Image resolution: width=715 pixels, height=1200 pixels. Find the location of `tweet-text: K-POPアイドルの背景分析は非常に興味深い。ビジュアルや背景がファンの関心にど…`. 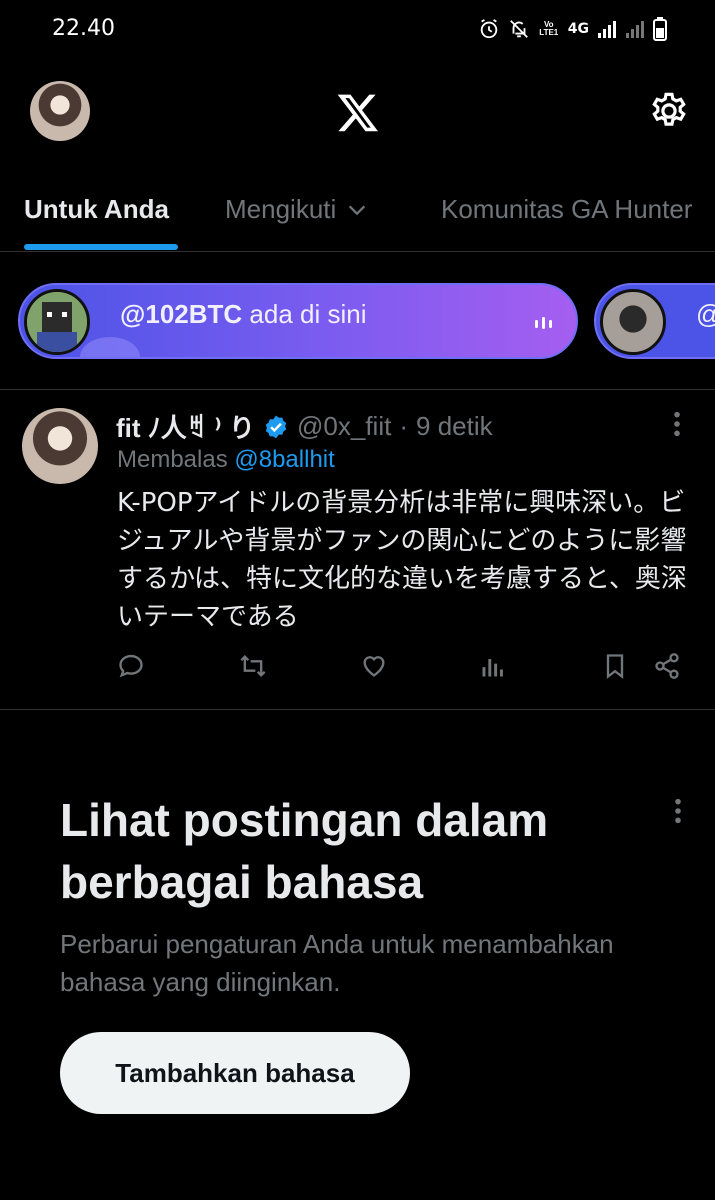

tweet-text: K-POPアイドルの背景分析は非常に興味深い。ビジュアルや背景がファンの関心にど… is located at coordinates (402, 560).